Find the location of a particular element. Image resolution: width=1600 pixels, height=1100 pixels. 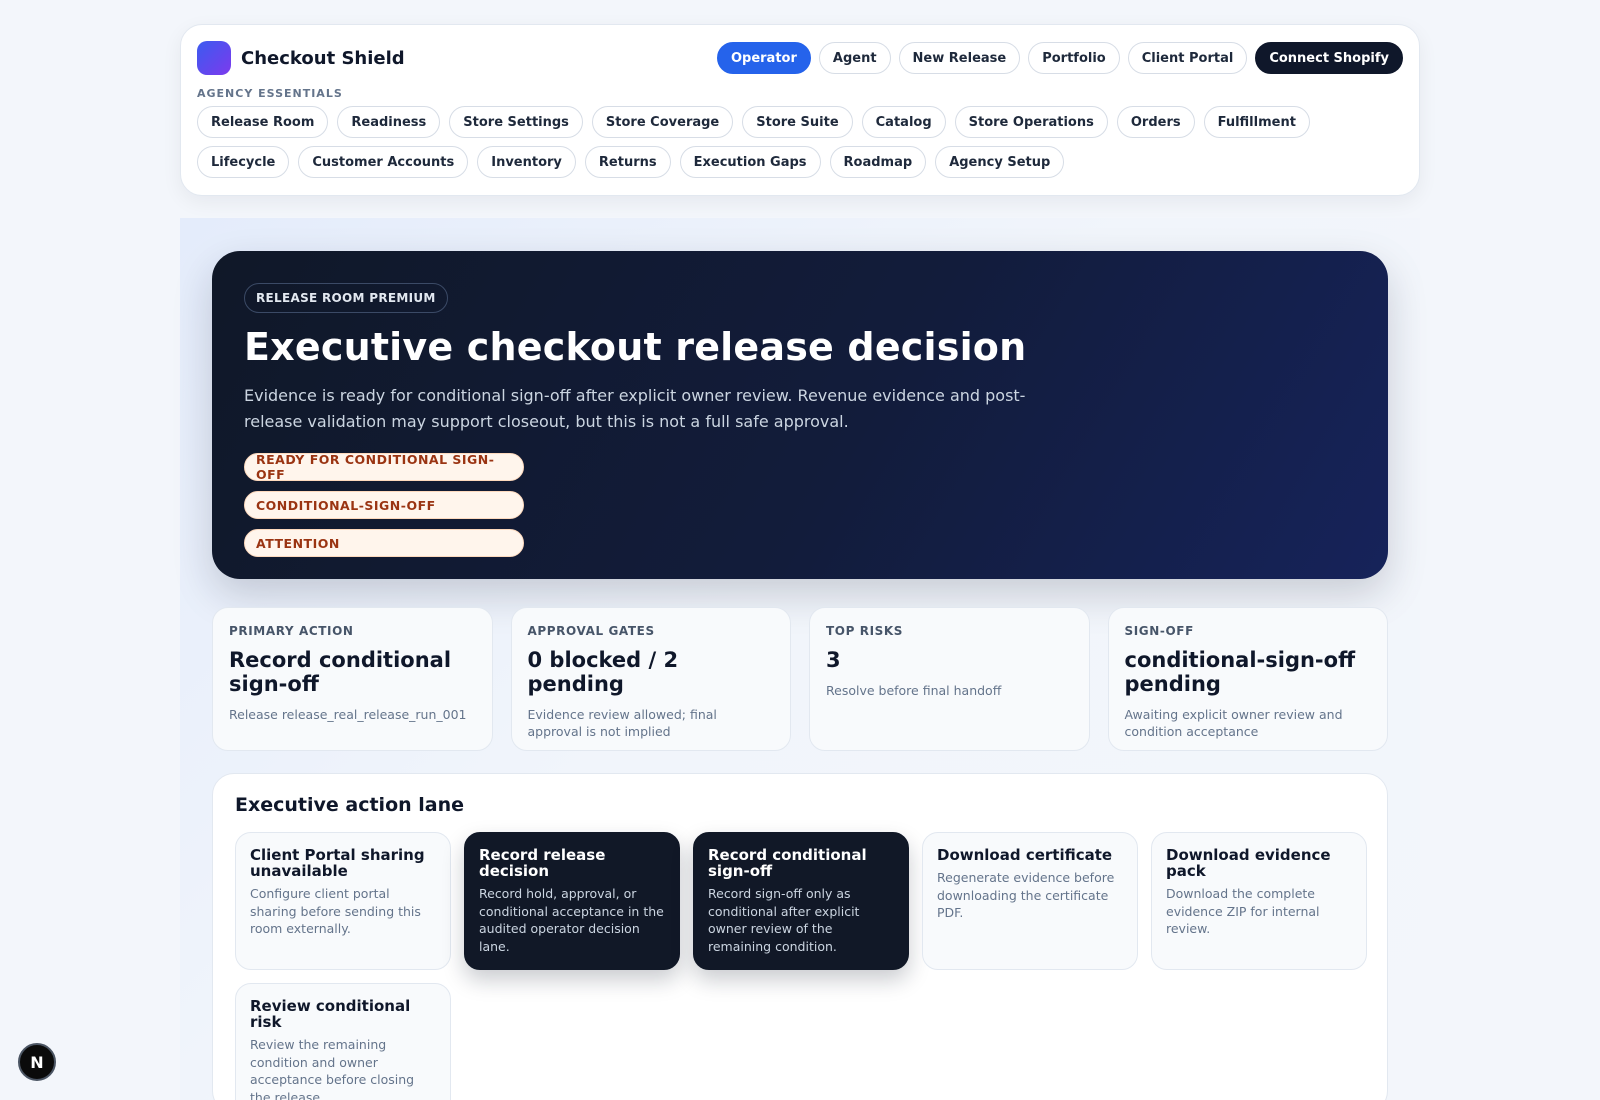

card-title: Record release decision is located at coordinates (542, 863).